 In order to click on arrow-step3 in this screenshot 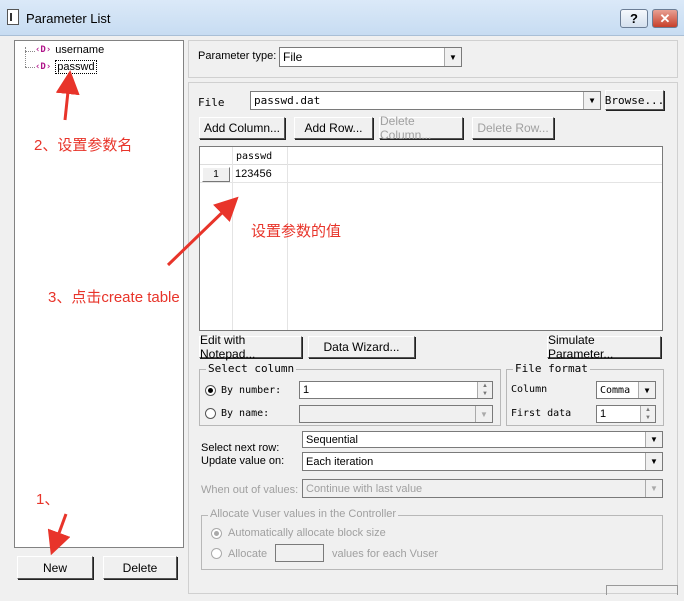, I will do `click(202, 231)`.